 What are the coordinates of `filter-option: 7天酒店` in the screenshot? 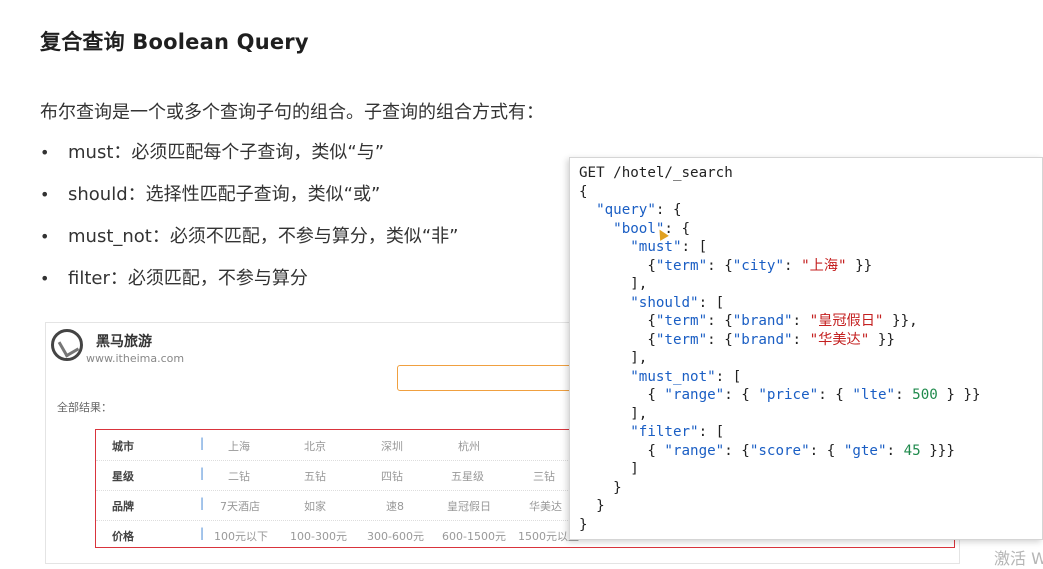 It's located at (240, 506).